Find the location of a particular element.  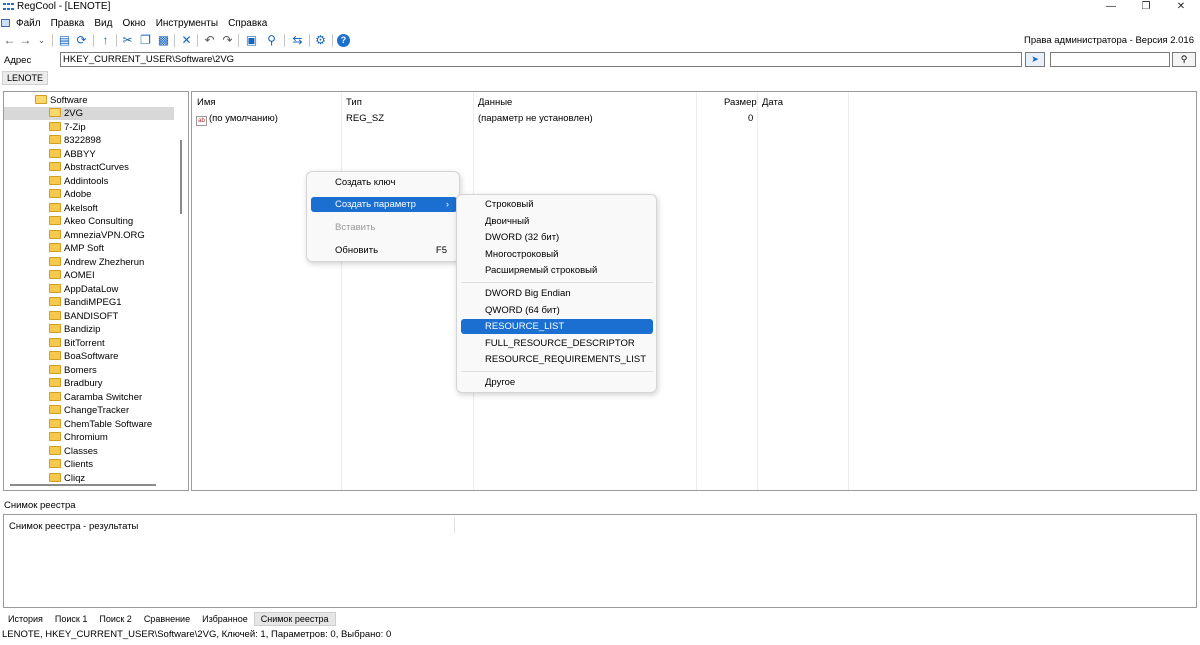

mdi-window-icon is located at coordinates (5, 23).